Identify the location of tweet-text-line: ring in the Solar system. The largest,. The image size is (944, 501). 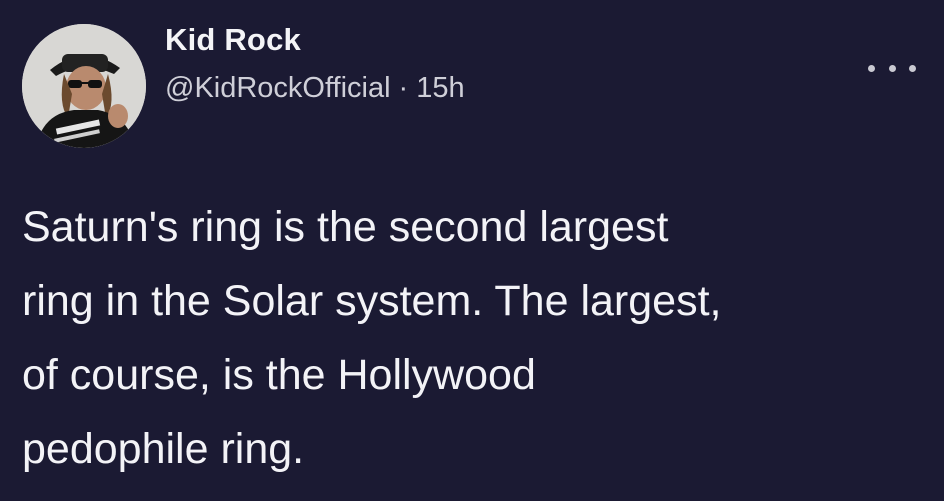
(372, 301).